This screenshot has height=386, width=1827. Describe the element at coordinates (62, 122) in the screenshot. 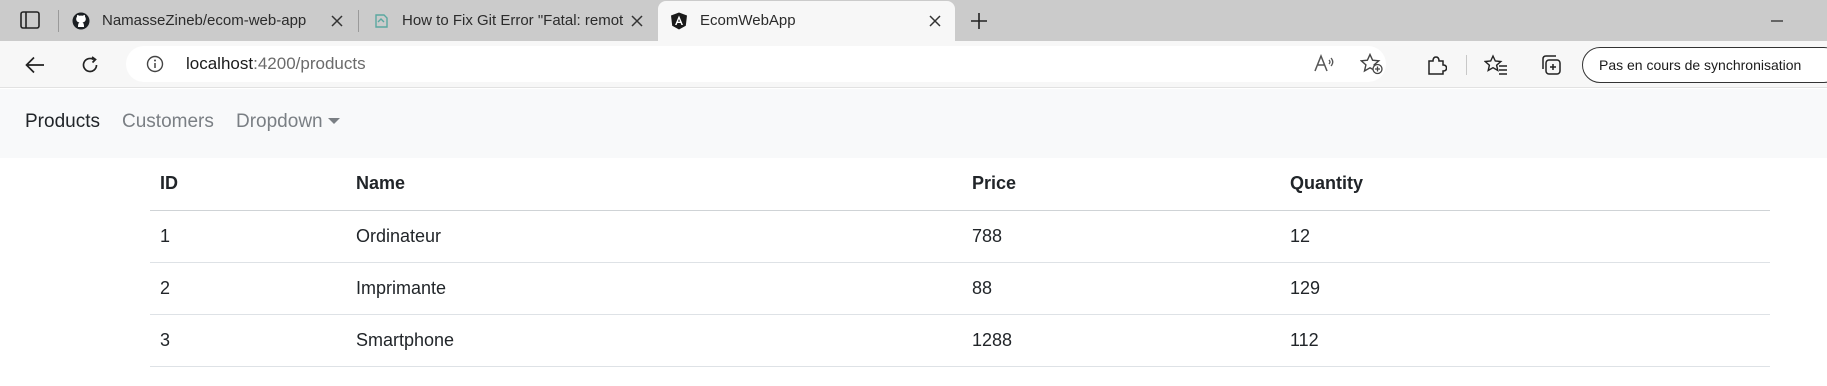

I see `nav-link-products: Products` at that location.